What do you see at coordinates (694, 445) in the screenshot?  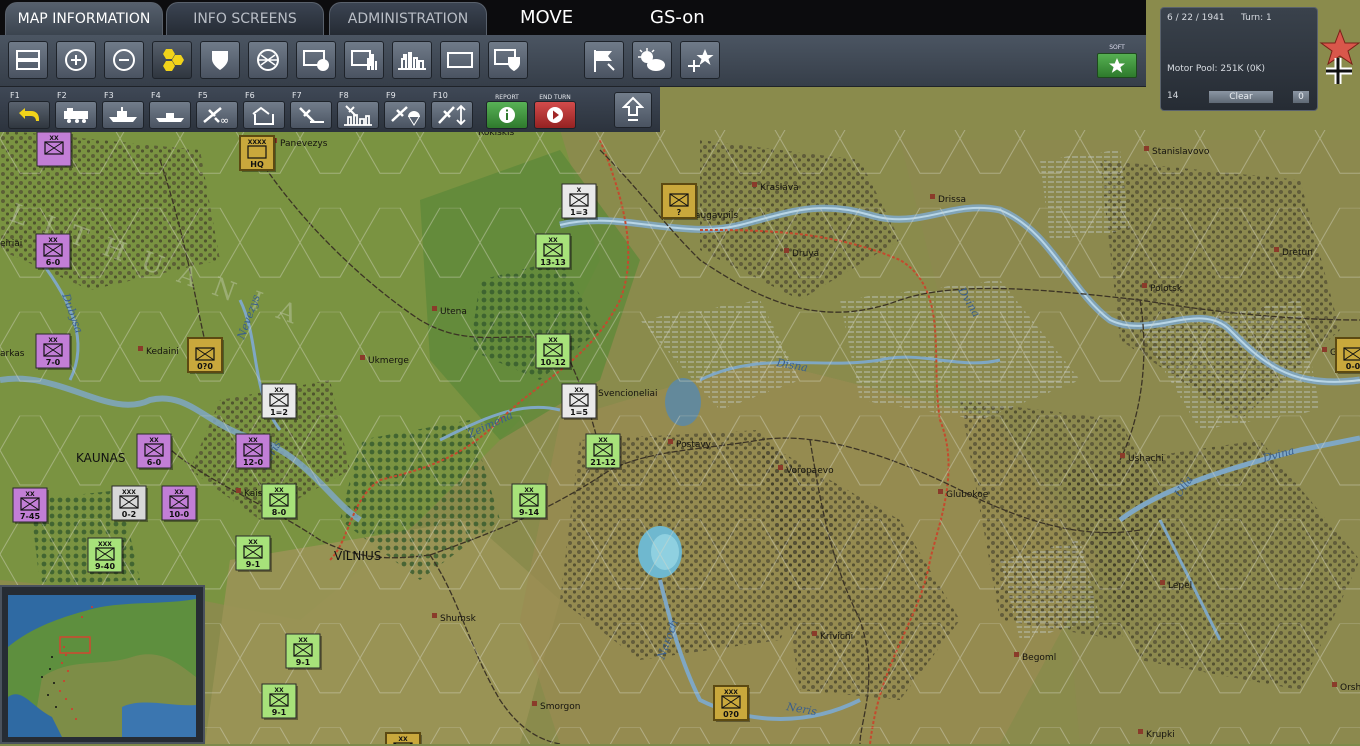 I see `town-label: Postavy` at bounding box center [694, 445].